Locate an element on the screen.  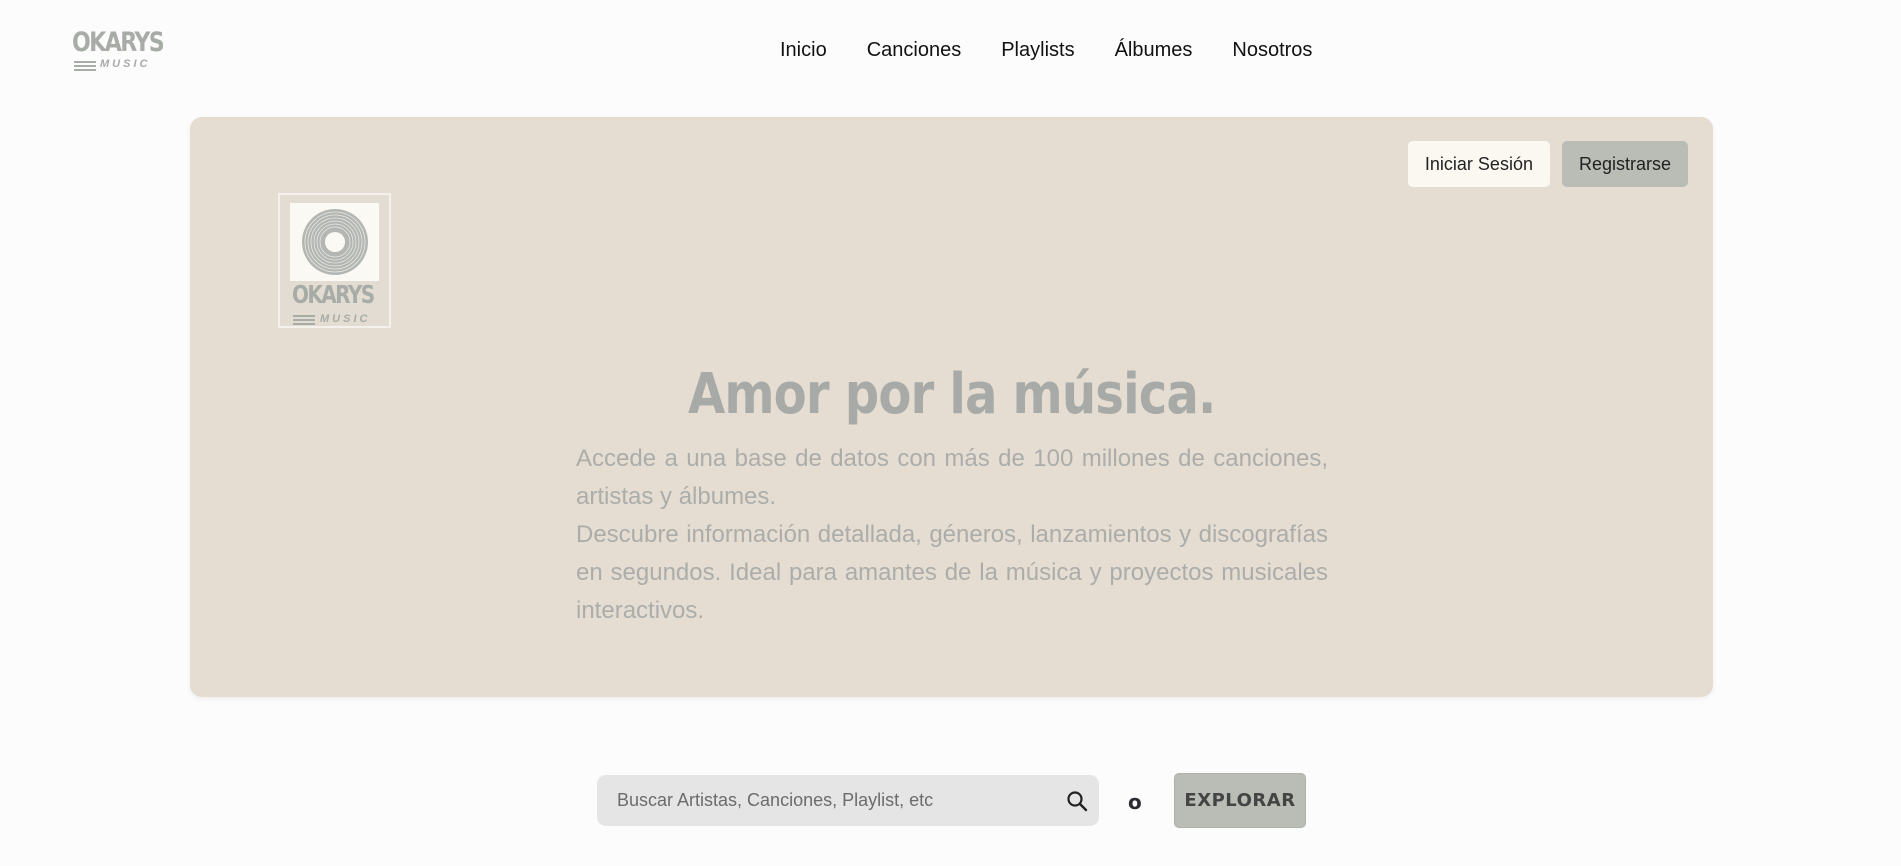
record-sleeve is located at coordinates (334, 242).